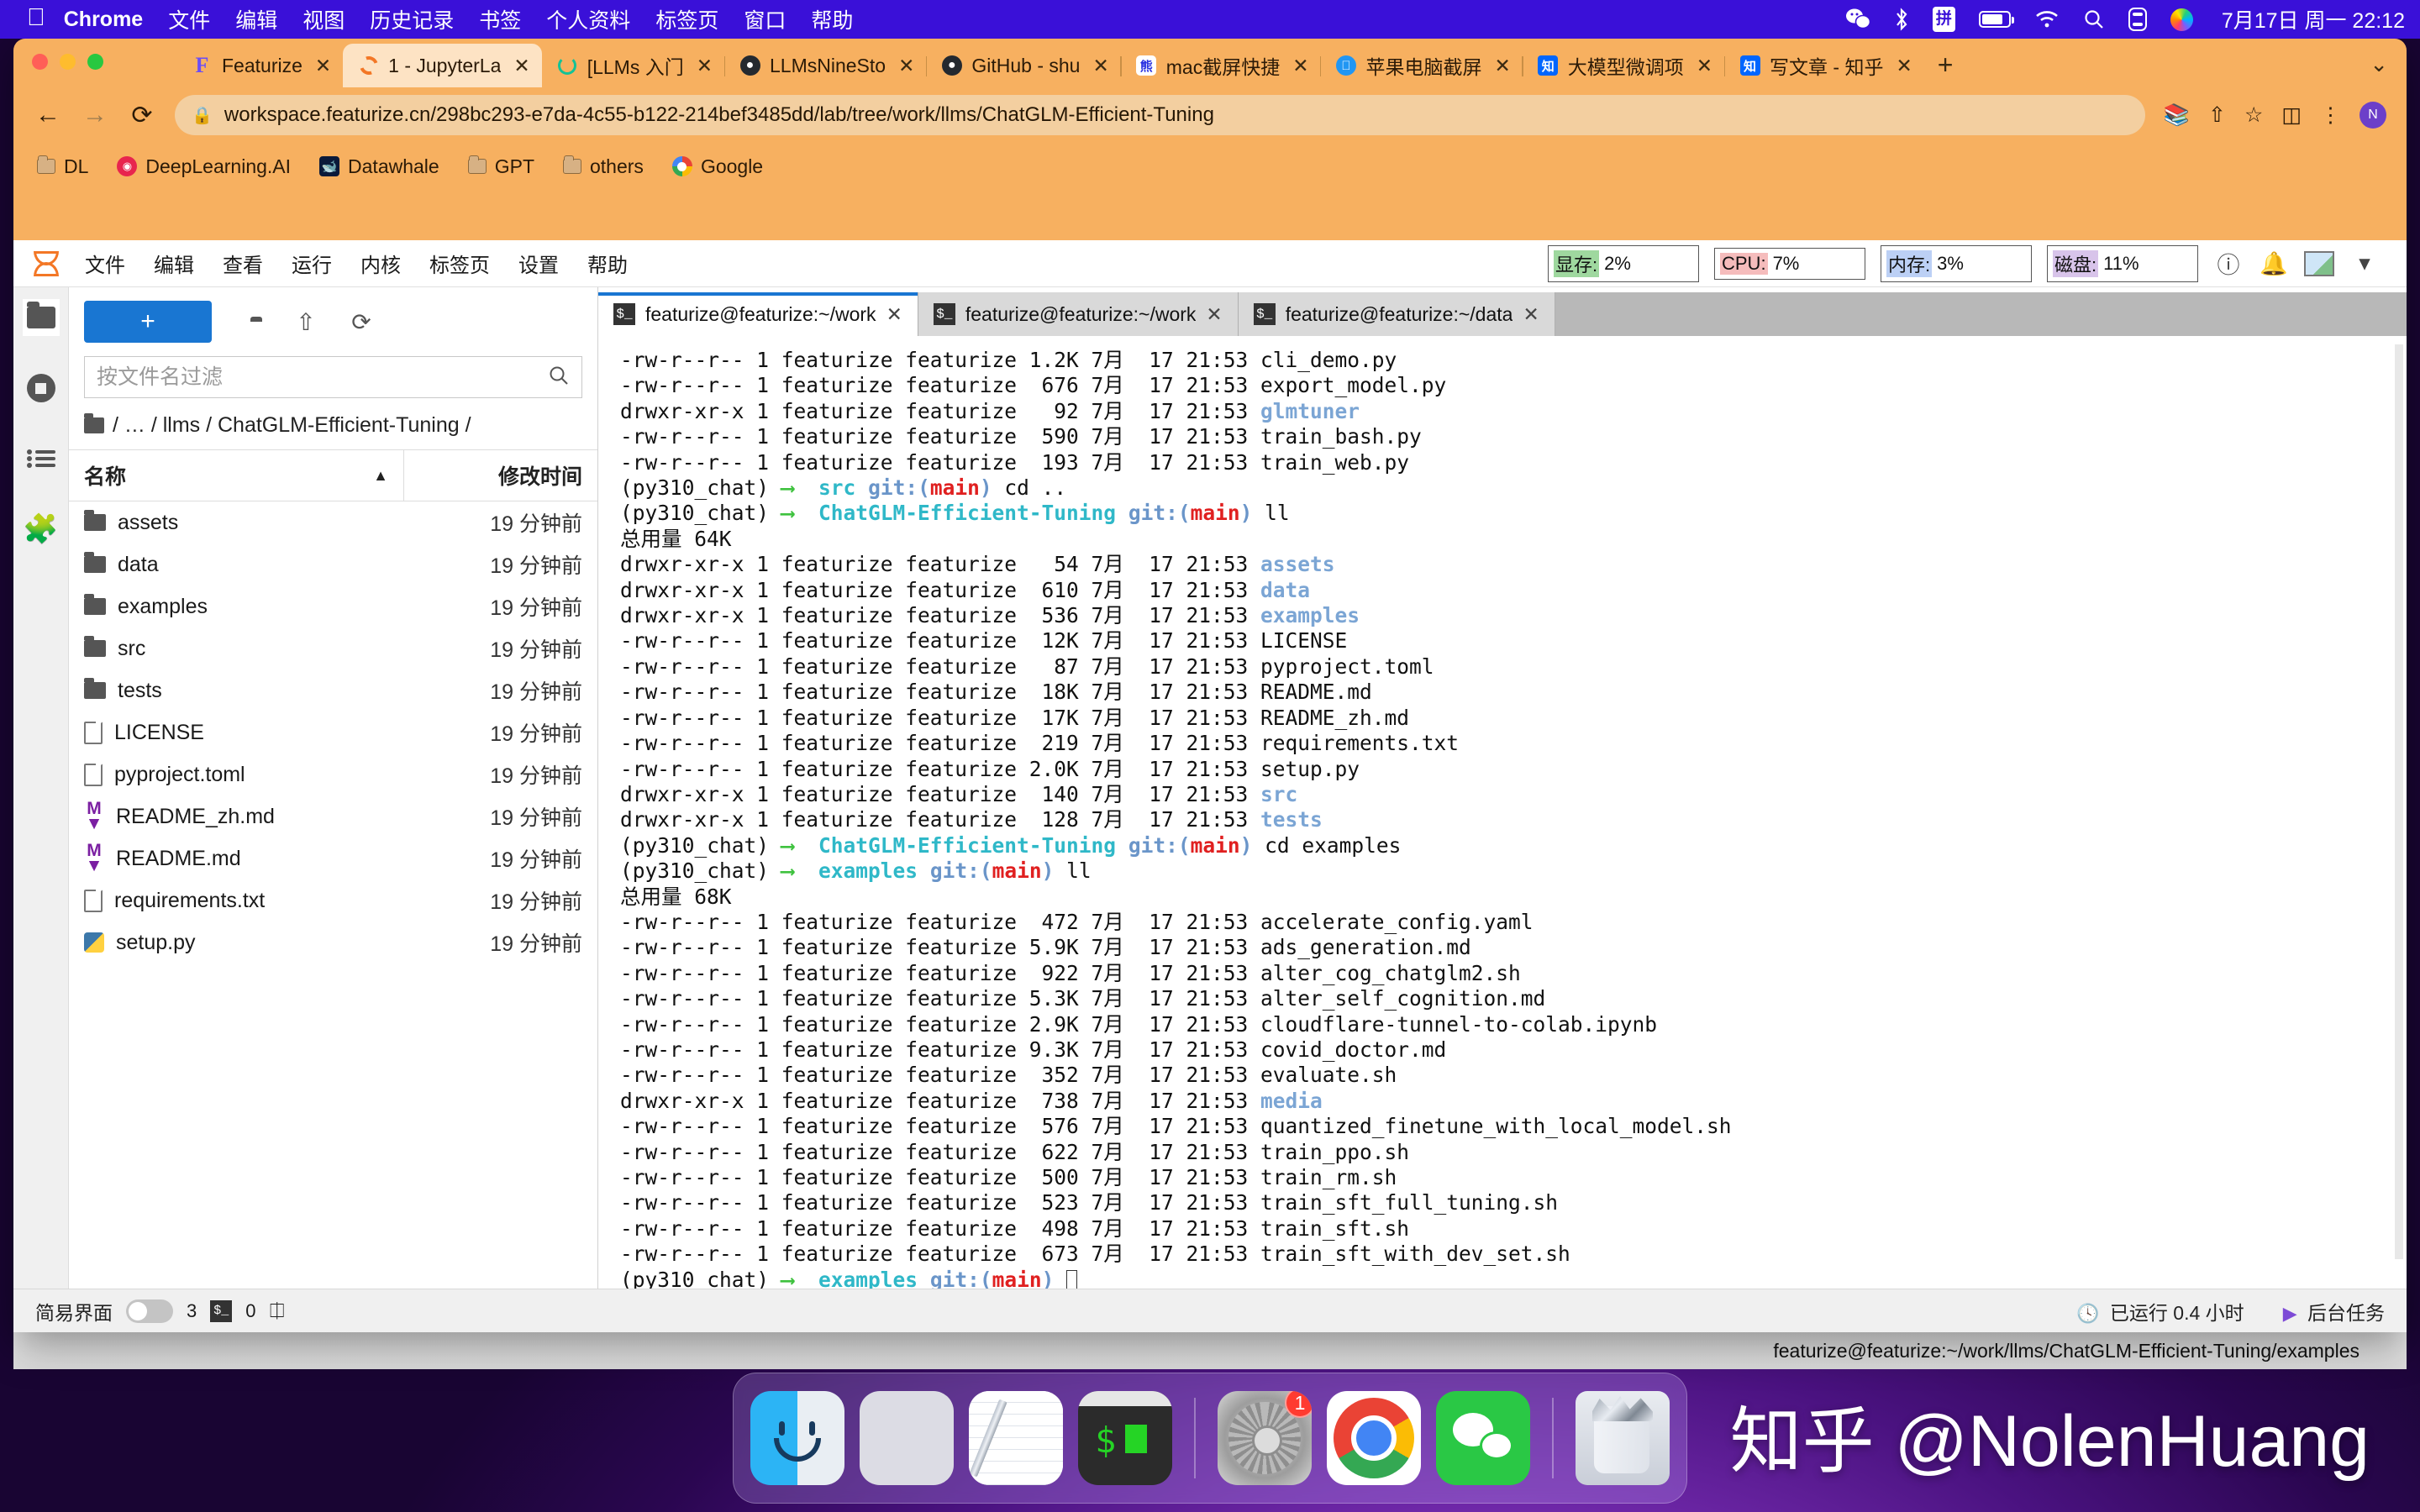 The height and width of the screenshot is (1512, 2420). Describe the element at coordinates (603, 166) in the screenshot. I see `bookmark-others: others` at that location.